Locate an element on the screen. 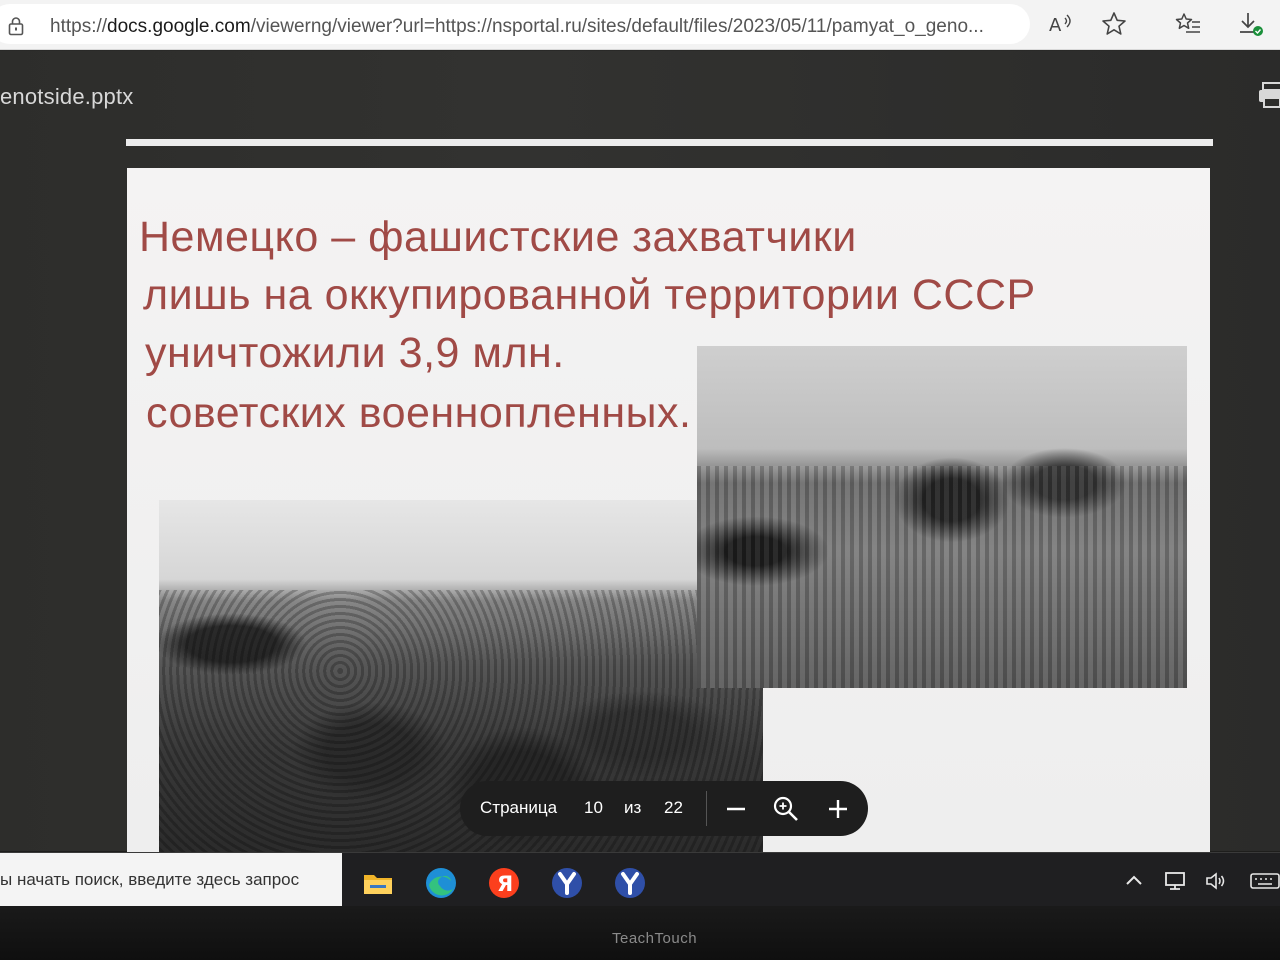 The width and height of the screenshot is (1280, 960). show-hidden-icons-icon is located at coordinates (1134, 881).